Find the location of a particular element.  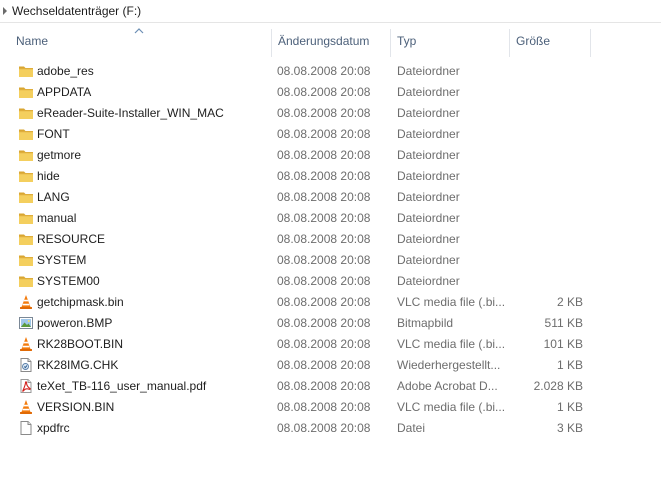

list-item: manual 08.08.2008 20:08 Dateiordner is located at coordinates (330, 218).